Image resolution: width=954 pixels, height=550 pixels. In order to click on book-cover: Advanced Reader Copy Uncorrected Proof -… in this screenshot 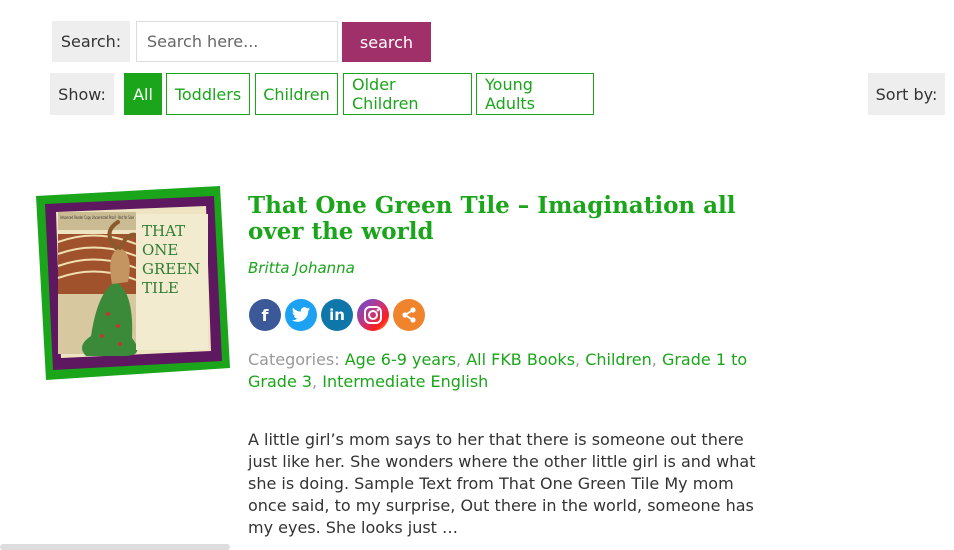, I will do `click(134, 283)`.